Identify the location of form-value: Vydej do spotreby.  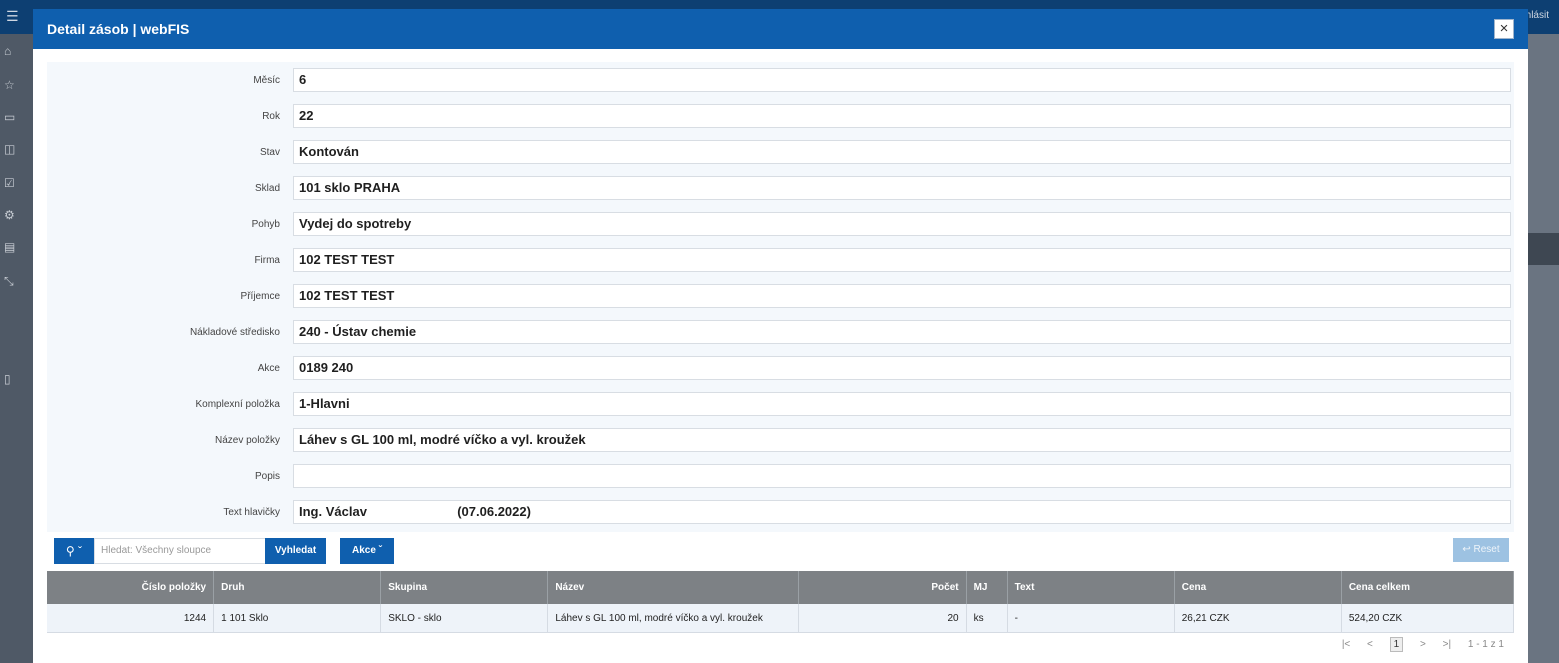
(902, 224).